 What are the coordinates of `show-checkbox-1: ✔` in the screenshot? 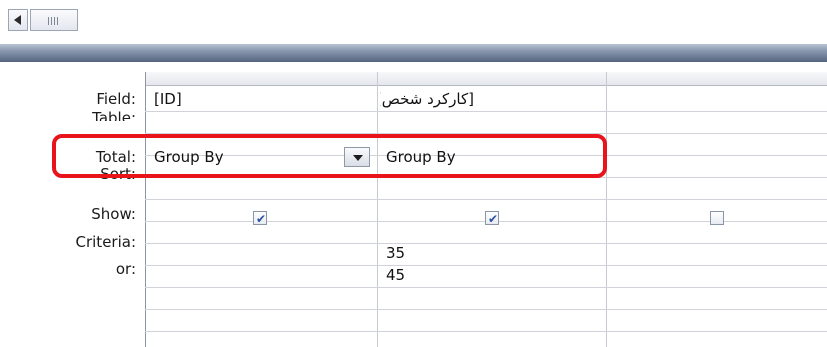 It's located at (260, 218).